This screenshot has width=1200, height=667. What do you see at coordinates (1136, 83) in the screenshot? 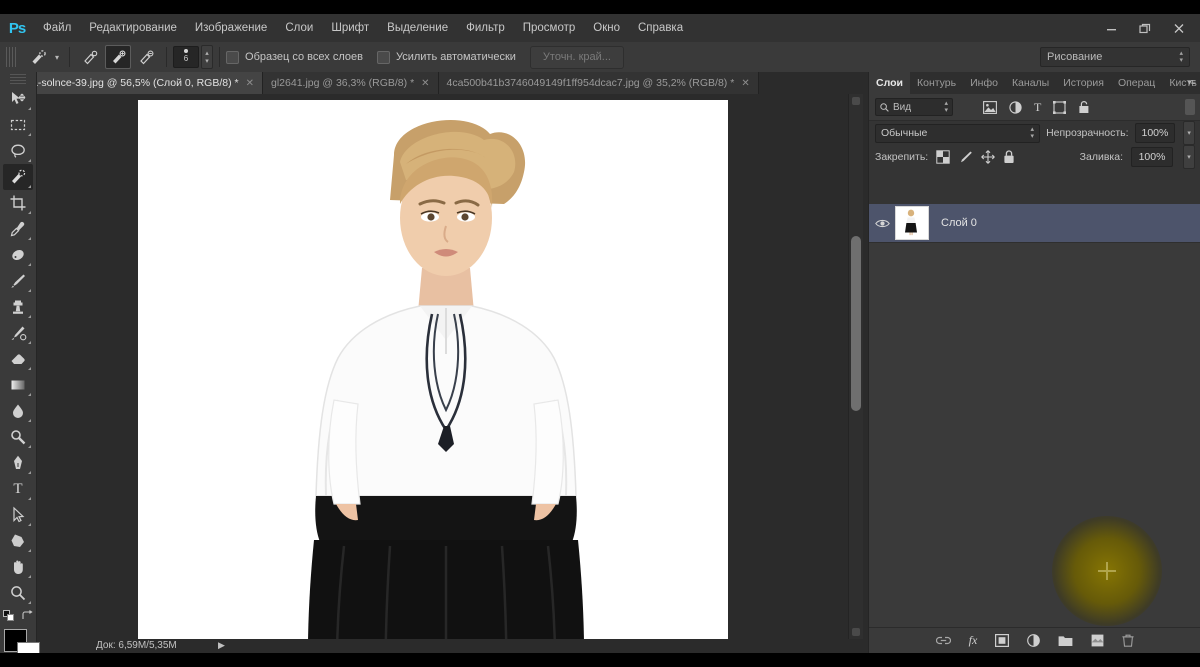
I see `panel-tab-actions: Операц` at bounding box center [1136, 83].